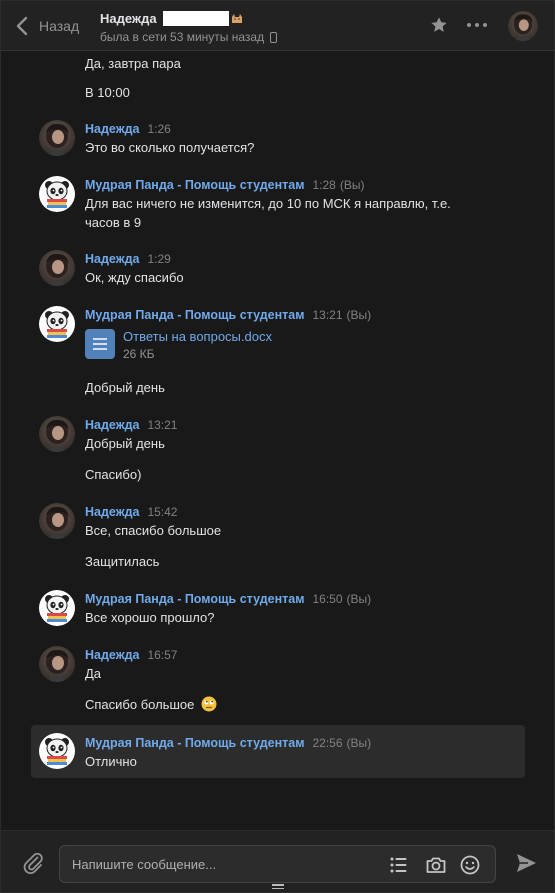 This screenshot has height=893, width=555. I want to click on message-time: 1:28, so click(323, 185).